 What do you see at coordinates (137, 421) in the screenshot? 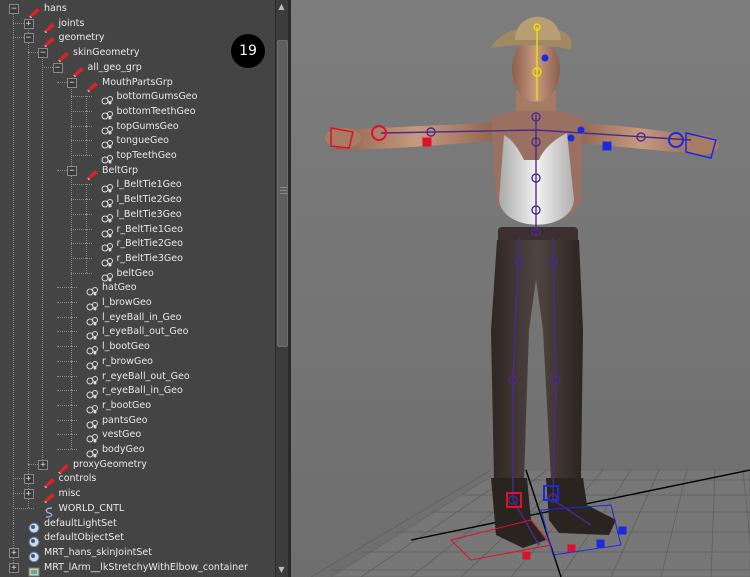
I see `outliner-item: pantsGeo` at bounding box center [137, 421].